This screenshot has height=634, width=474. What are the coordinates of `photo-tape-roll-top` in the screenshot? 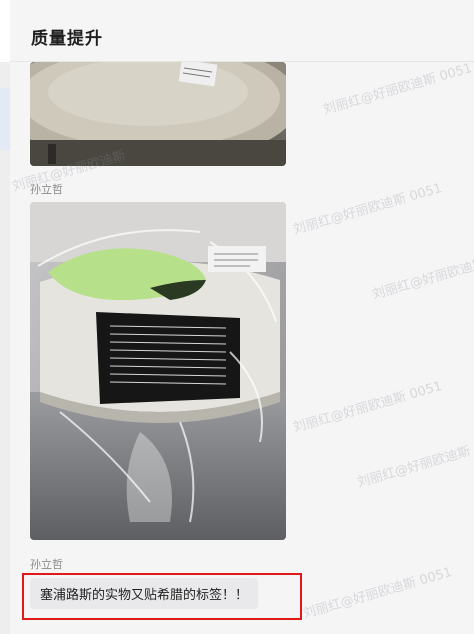 It's located at (158, 114).